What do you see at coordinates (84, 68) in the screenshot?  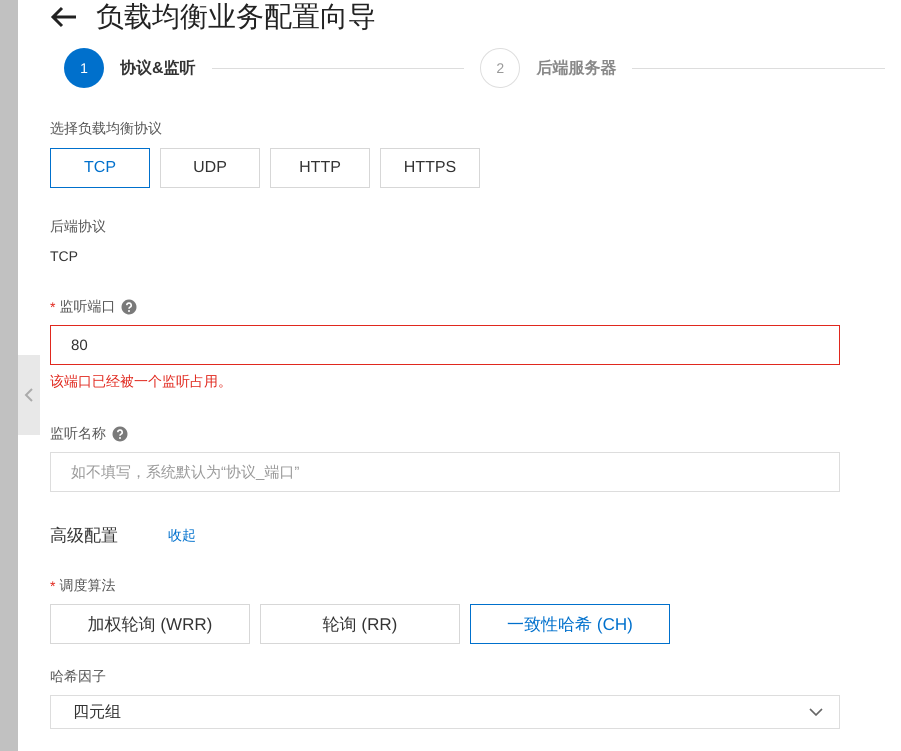 I see `step-number: 1` at bounding box center [84, 68].